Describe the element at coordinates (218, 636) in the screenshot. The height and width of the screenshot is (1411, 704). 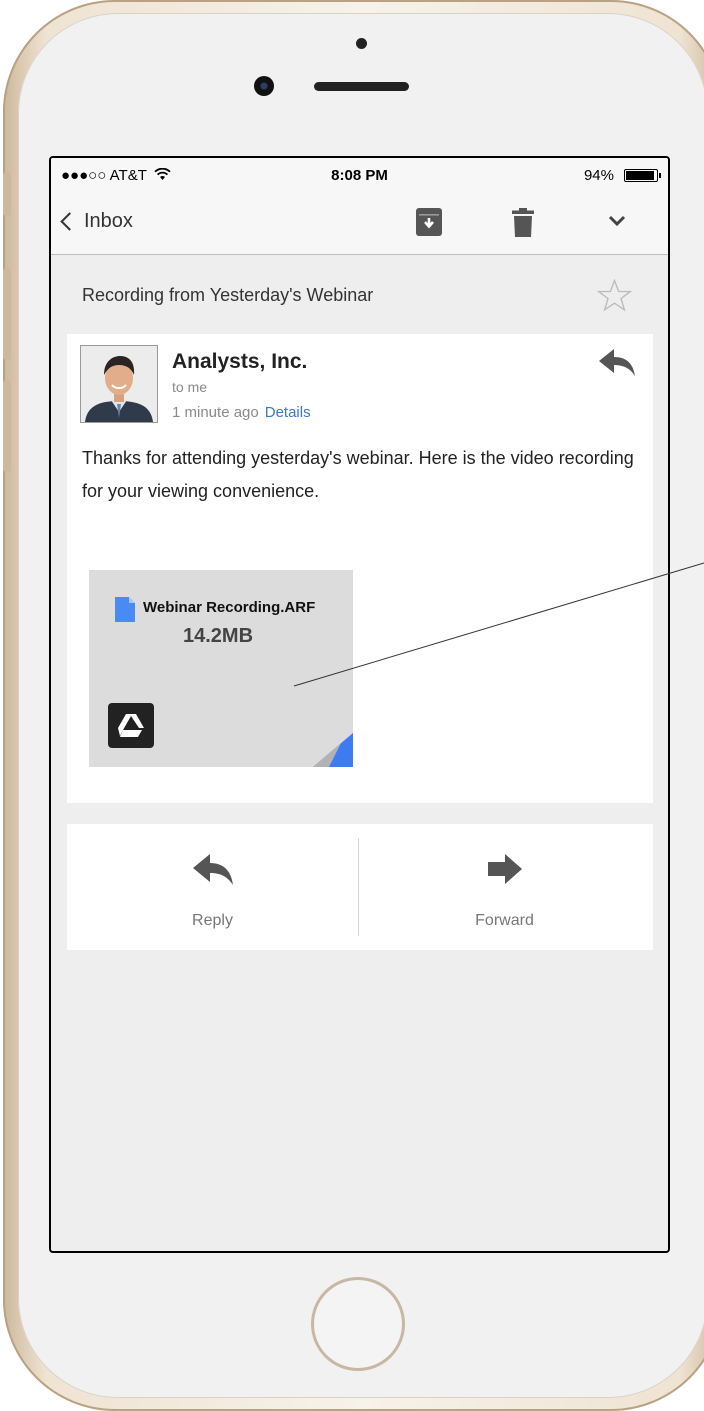
I see `attachment-size: 14.2MB` at that location.